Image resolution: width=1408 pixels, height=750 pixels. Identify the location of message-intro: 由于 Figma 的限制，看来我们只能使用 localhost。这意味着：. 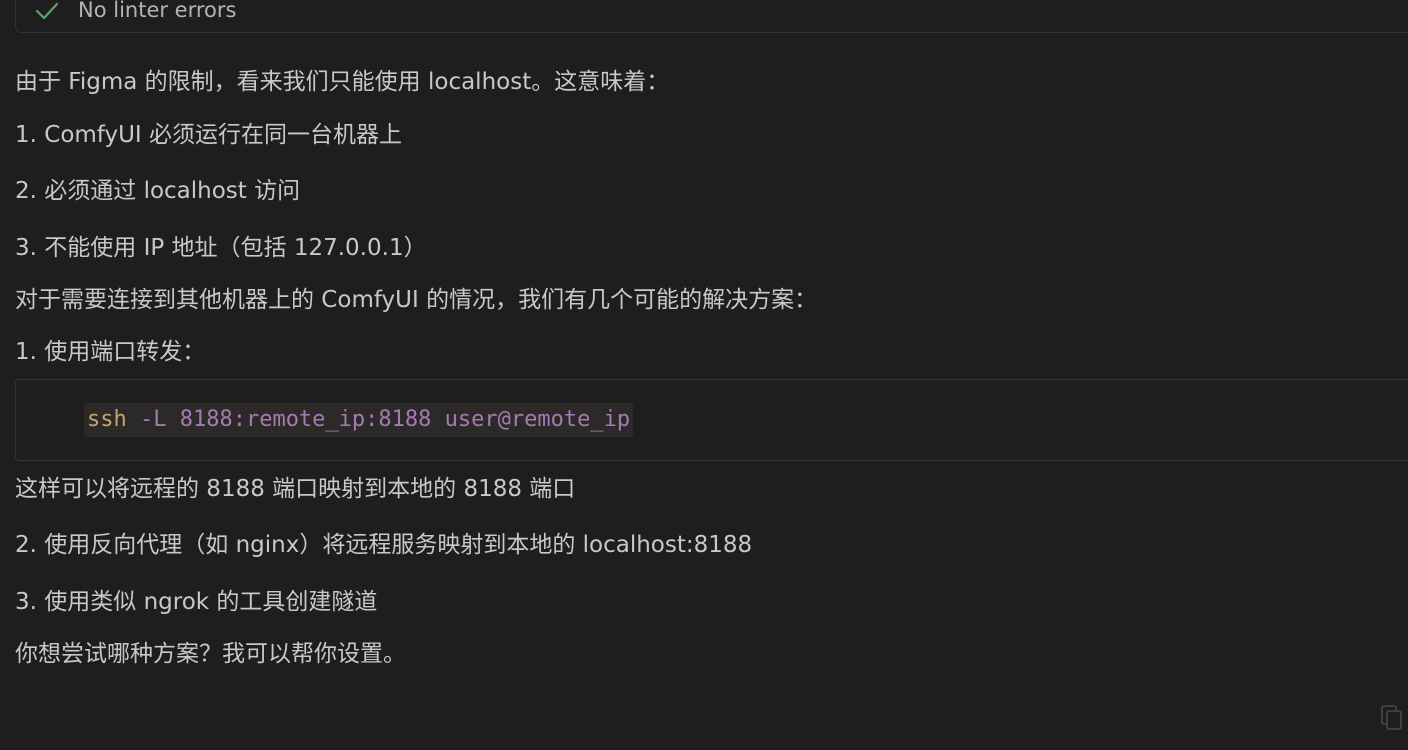
(342, 82).